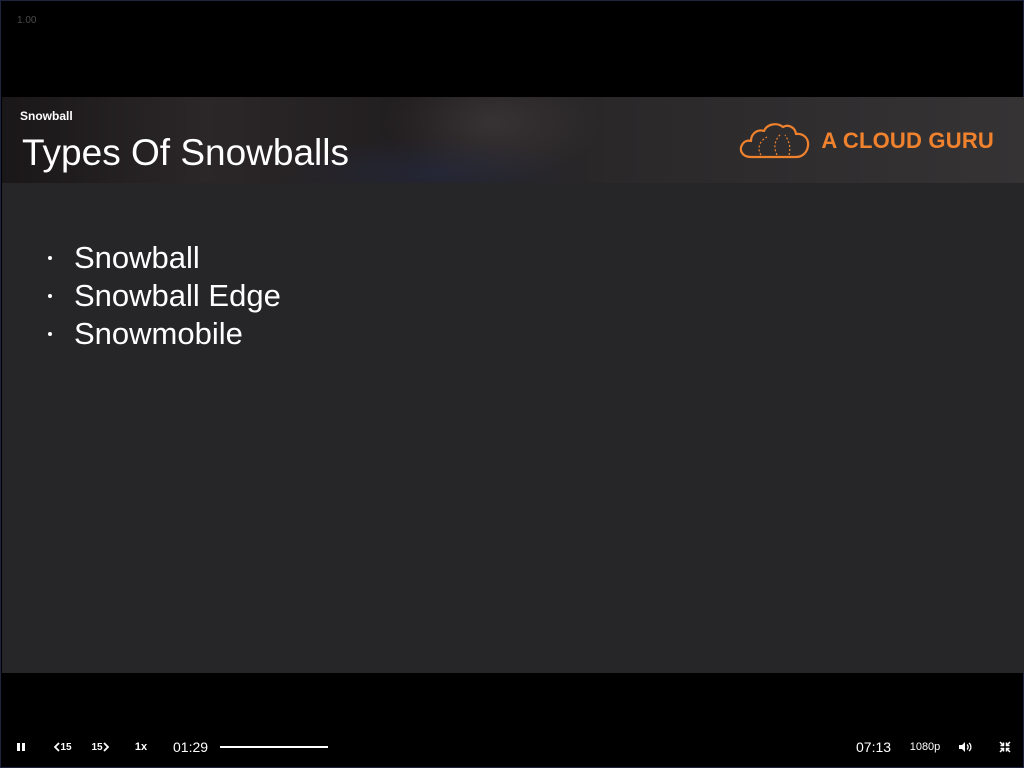 This screenshot has height=768, width=1024. What do you see at coordinates (874, 747) in the screenshot?
I see `duration-time: 07:13` at bounding box center [874, 747].